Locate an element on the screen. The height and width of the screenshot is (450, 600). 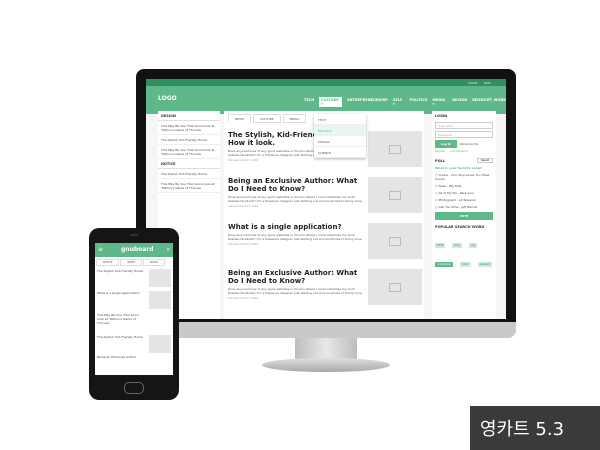
tag: cat is located at coordinates (472, 245).